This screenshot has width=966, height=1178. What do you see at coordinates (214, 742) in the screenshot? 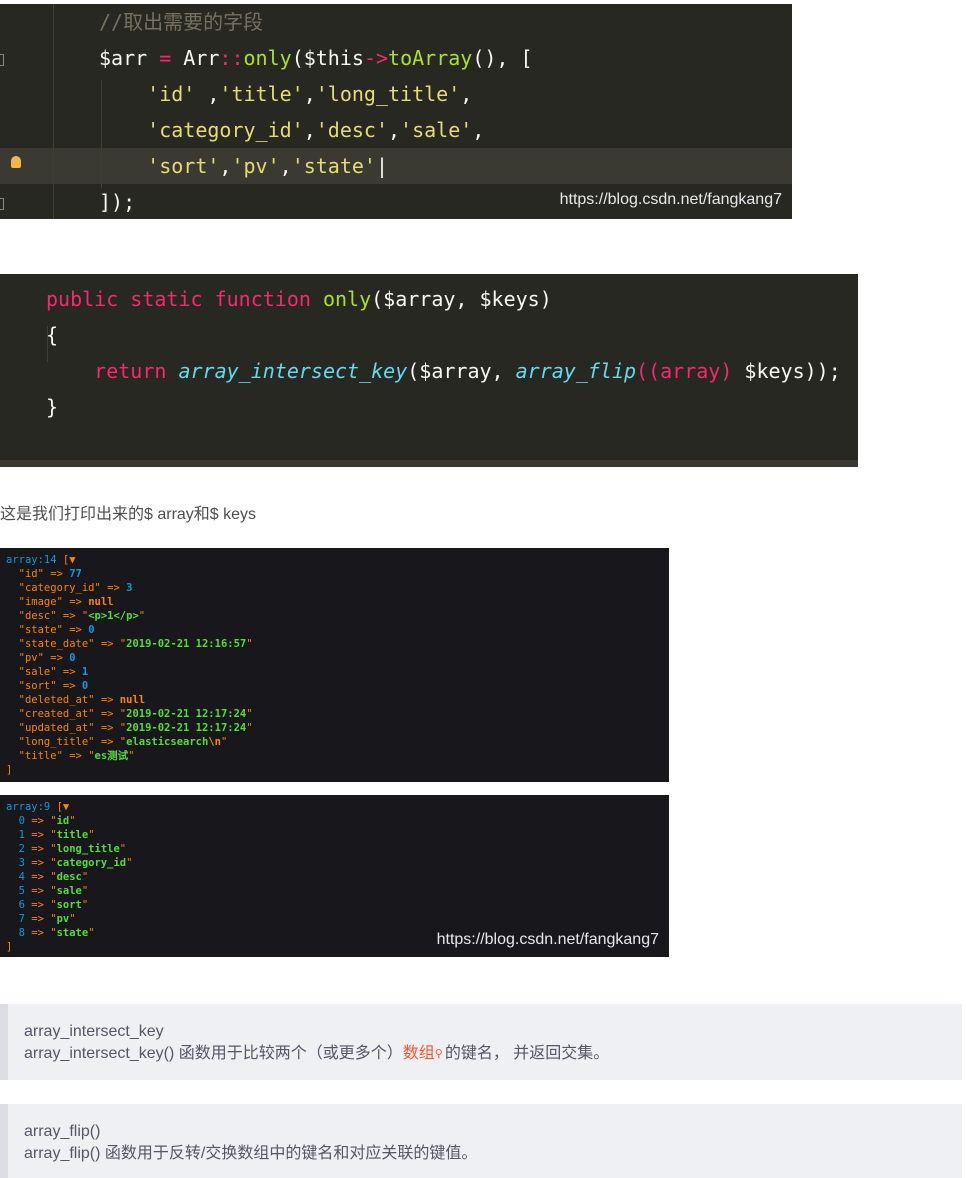
I see `code-token: \n` at bounding box center [214, 742].